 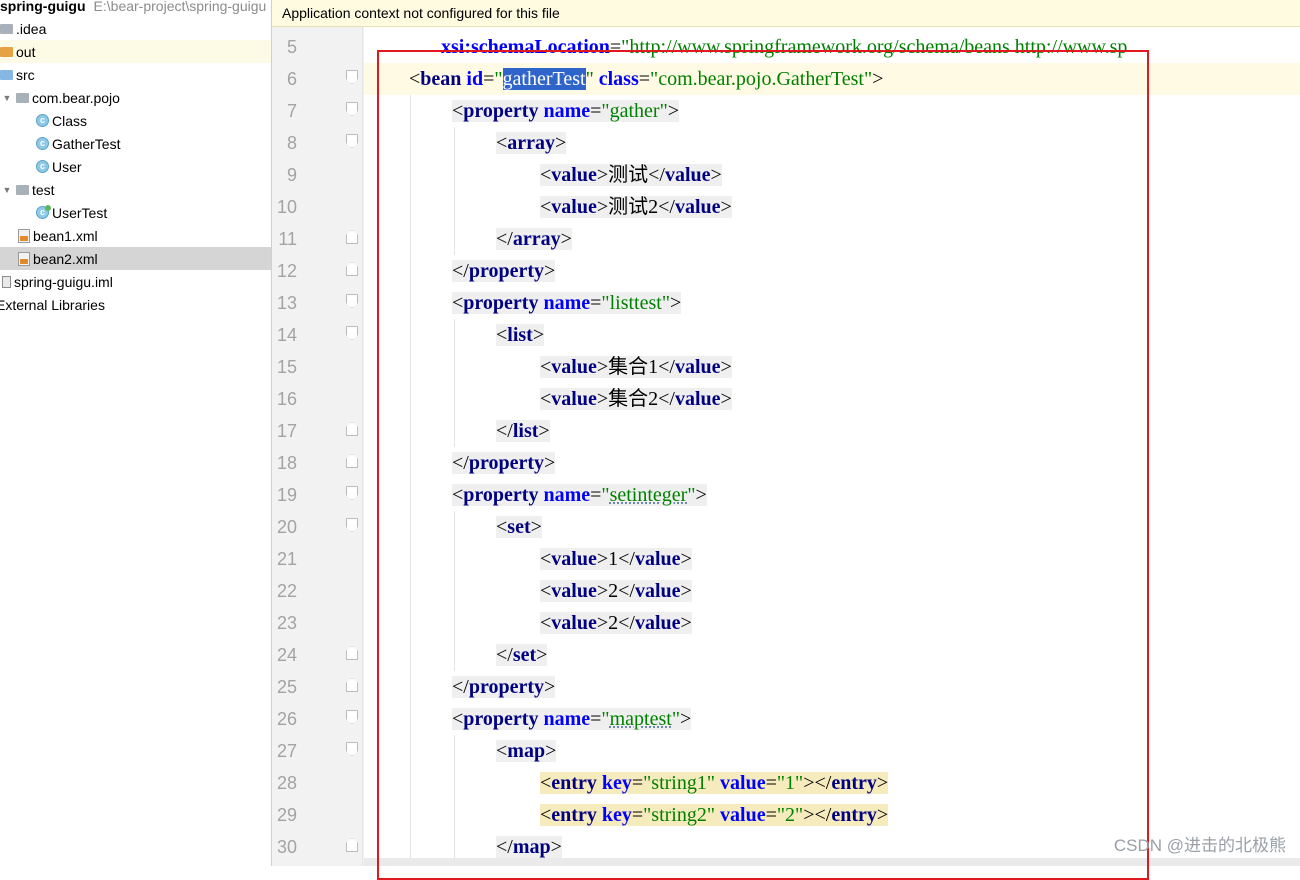 I want to click on tree-item-label: bean2.xml, so click(x=65, y=258).